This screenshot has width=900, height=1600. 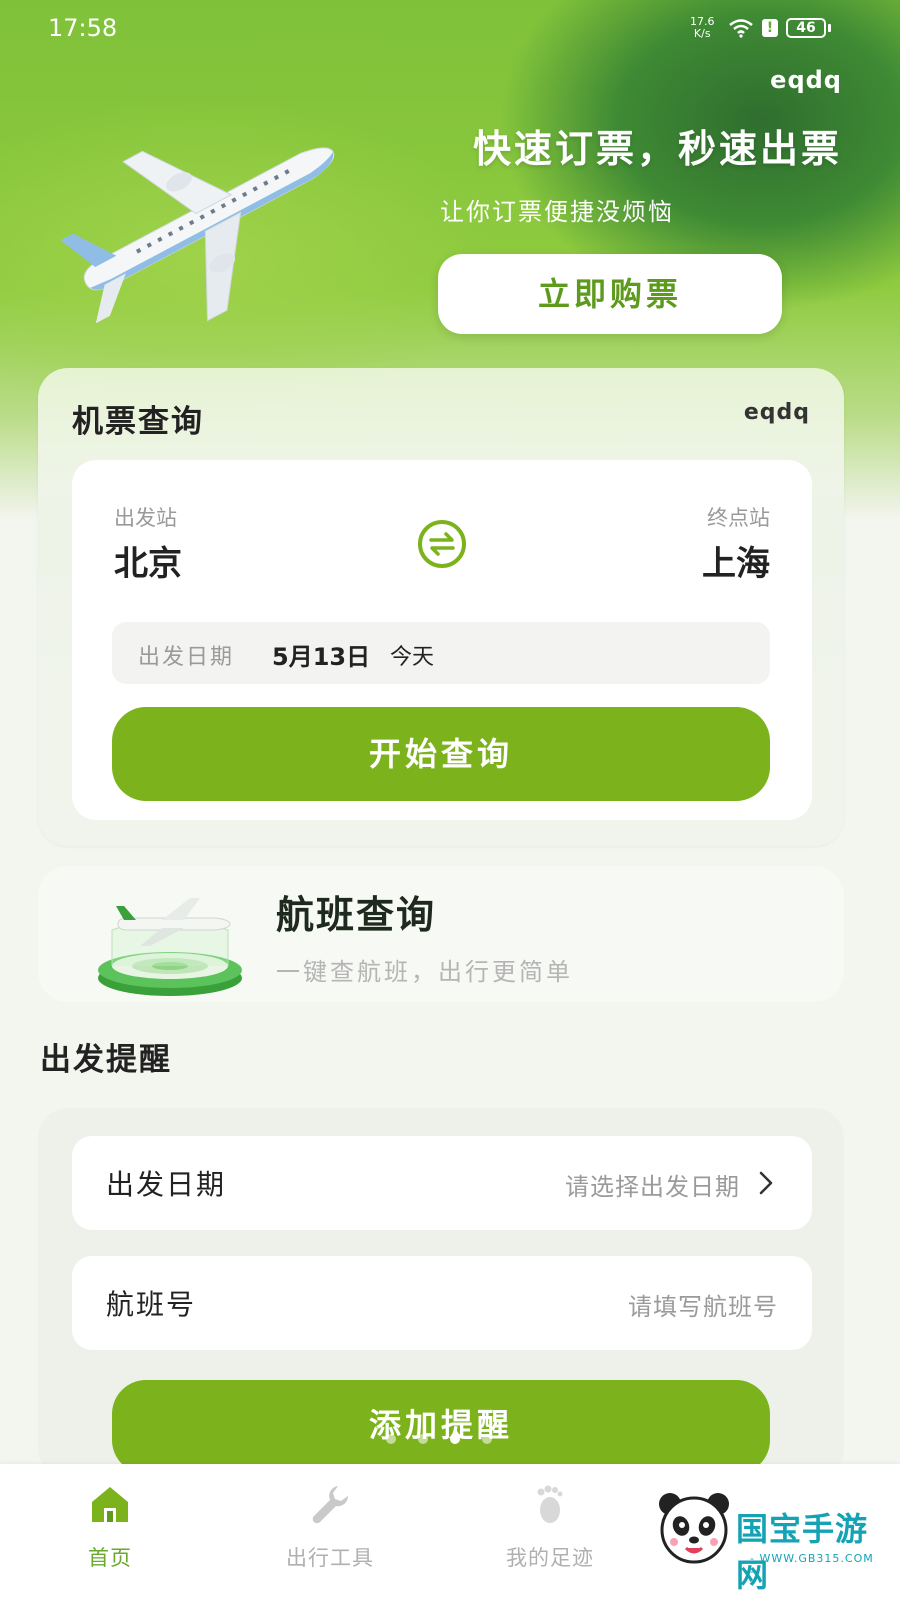 I want to click on watermark-url: - WWW.GB315.COM -, so click(x=812, y=1565).